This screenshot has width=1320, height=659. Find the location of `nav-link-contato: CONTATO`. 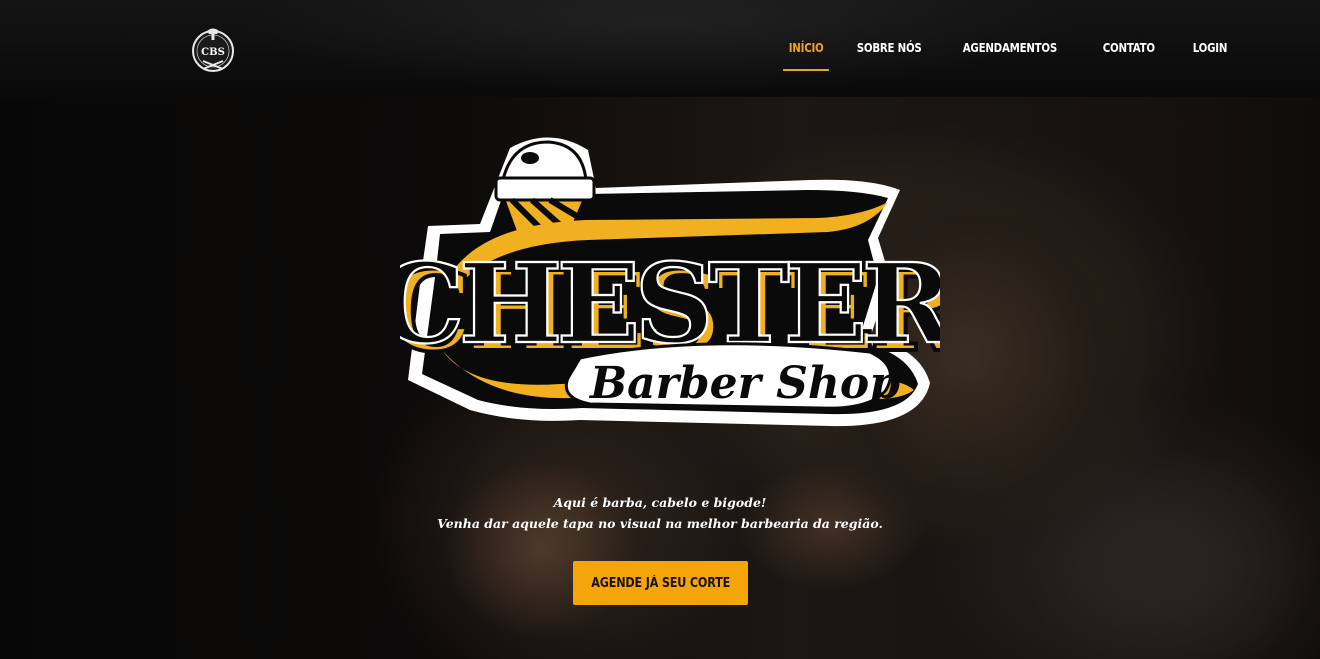

nav-link-contato: CONTATO is located at coordinates (1129, 53).